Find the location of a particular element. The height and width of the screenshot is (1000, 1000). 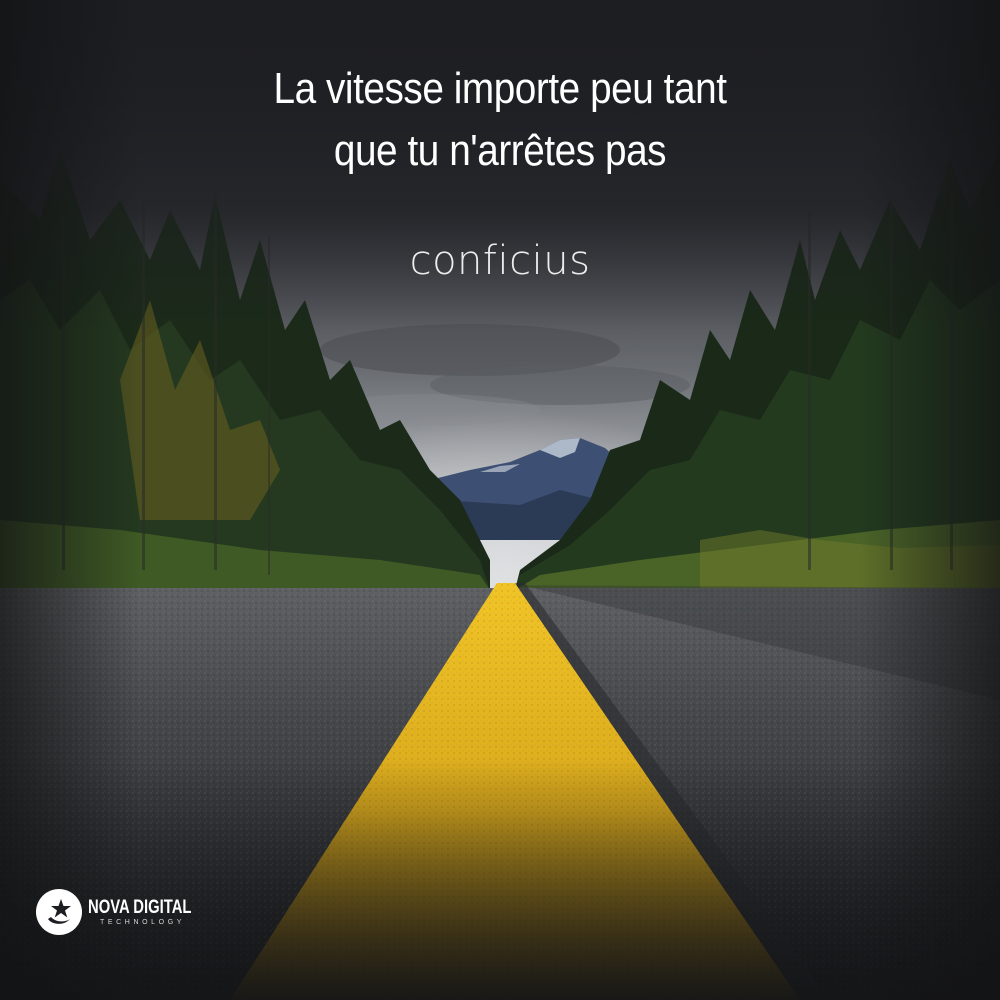

star-swoosh-icon is located at coordinates (59, 912).